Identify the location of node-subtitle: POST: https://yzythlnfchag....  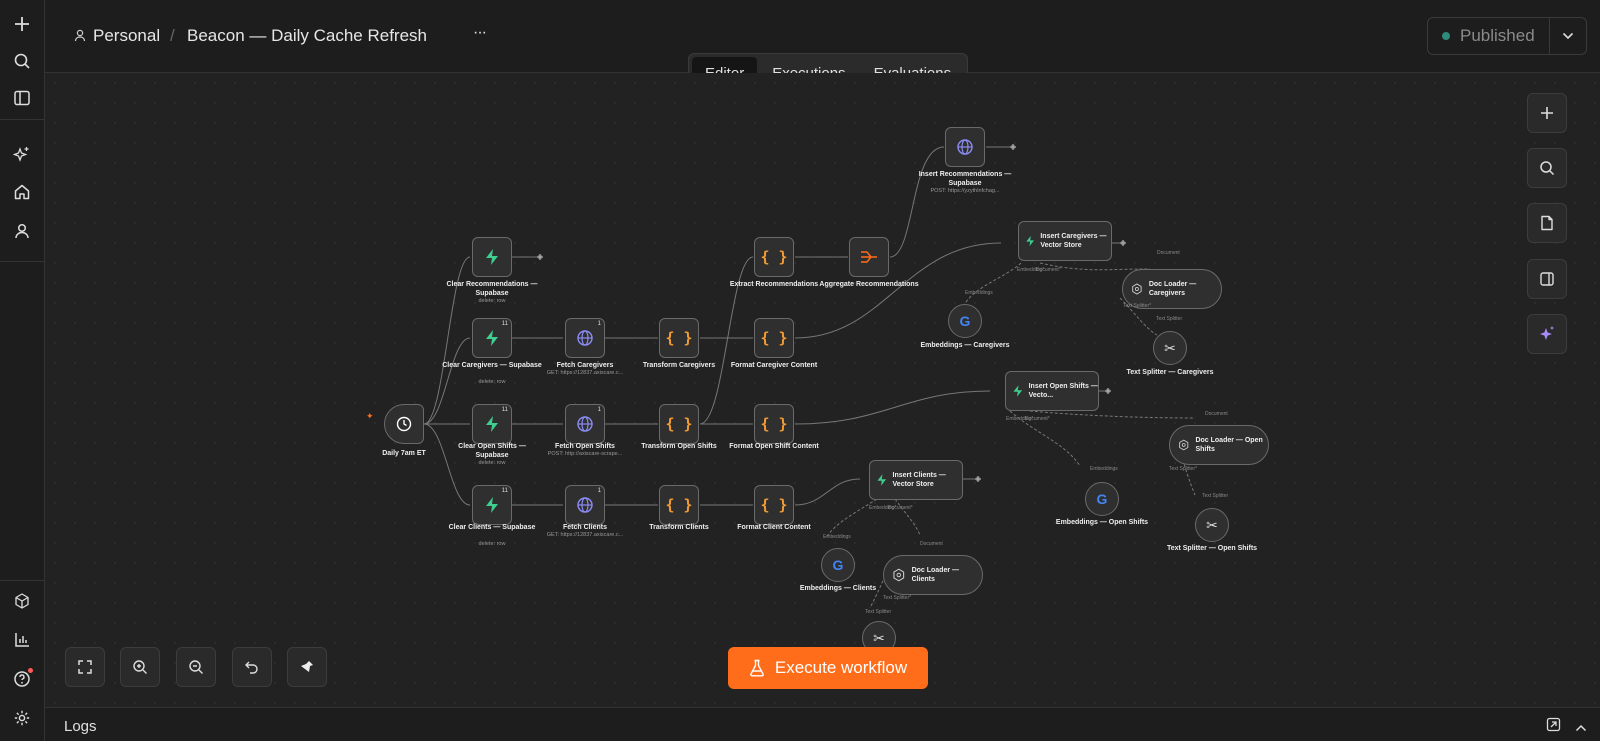
(965, 191).